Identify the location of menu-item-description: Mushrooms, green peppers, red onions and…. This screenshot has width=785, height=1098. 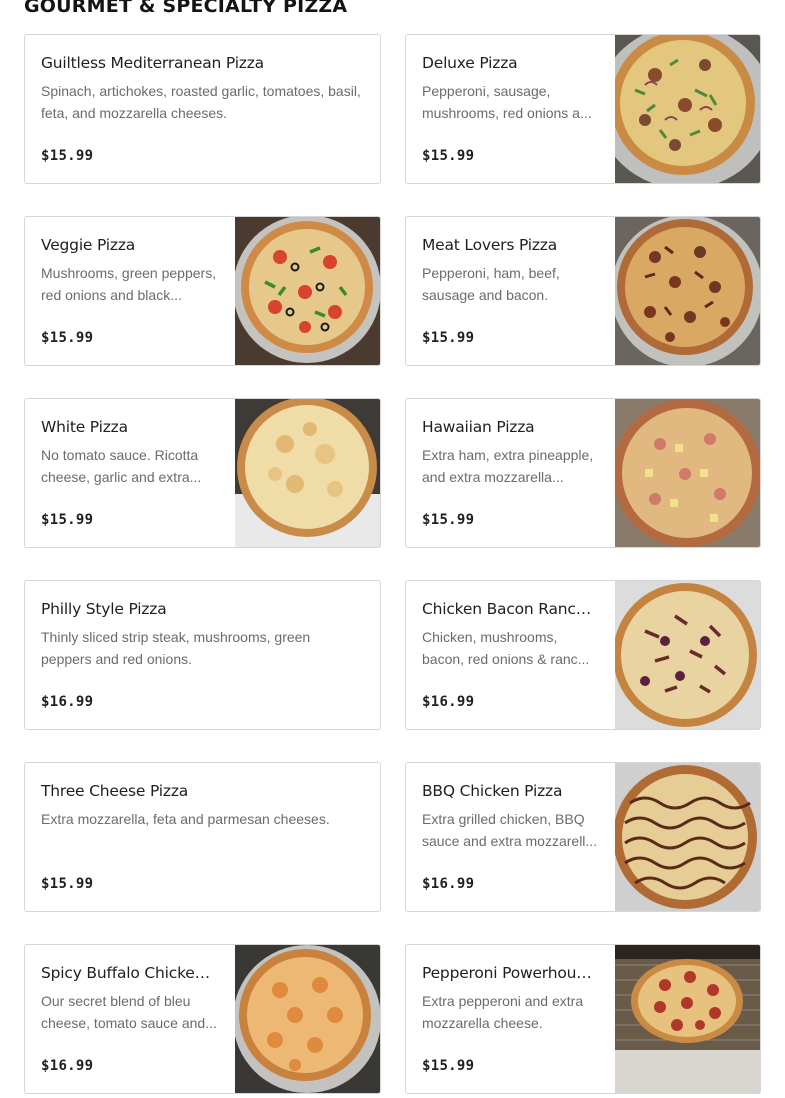
(129, 284).